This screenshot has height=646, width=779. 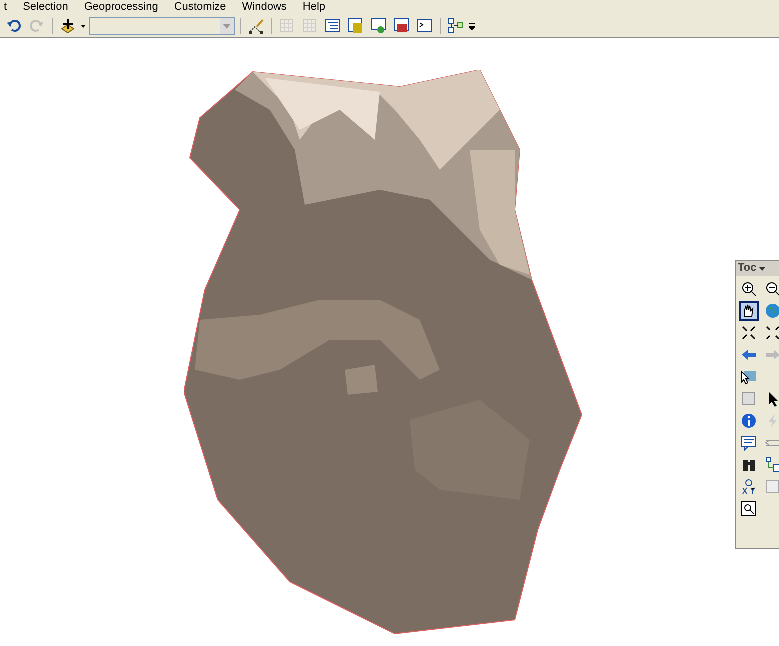 I want to click on zoom-out-icon, so click(x=772, y=288).